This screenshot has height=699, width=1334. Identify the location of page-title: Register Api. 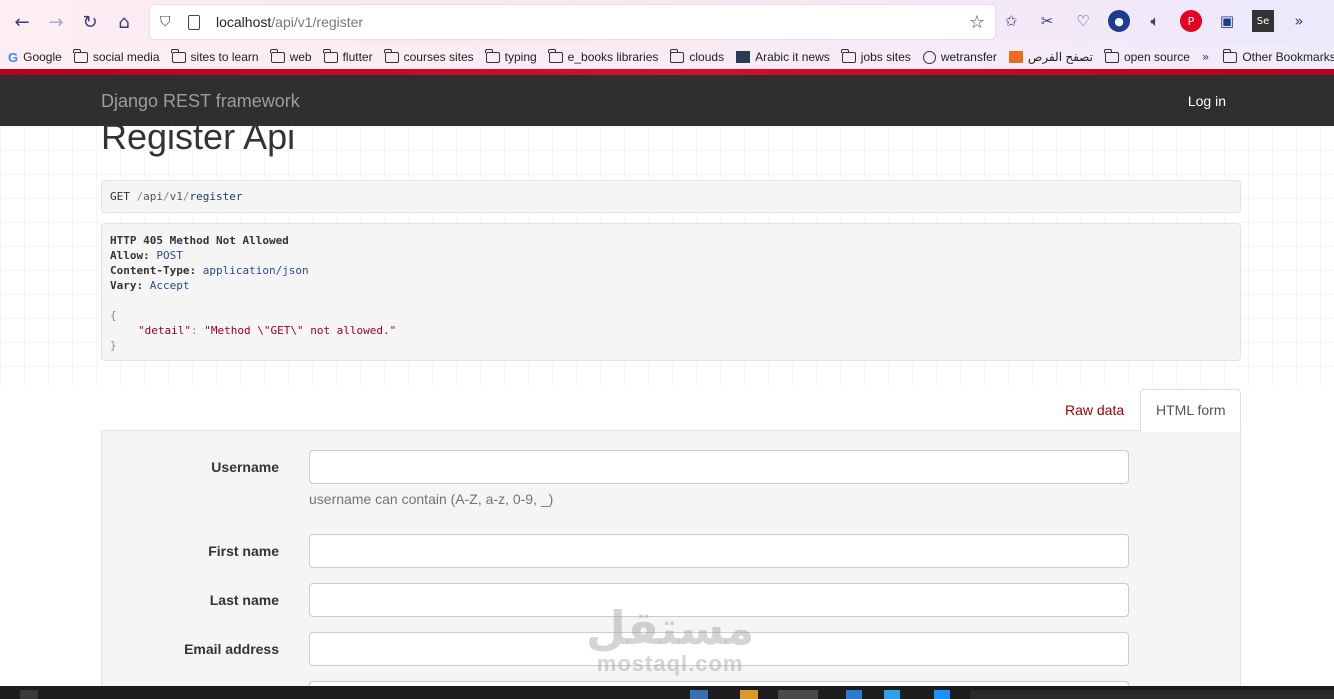
(198, 136).